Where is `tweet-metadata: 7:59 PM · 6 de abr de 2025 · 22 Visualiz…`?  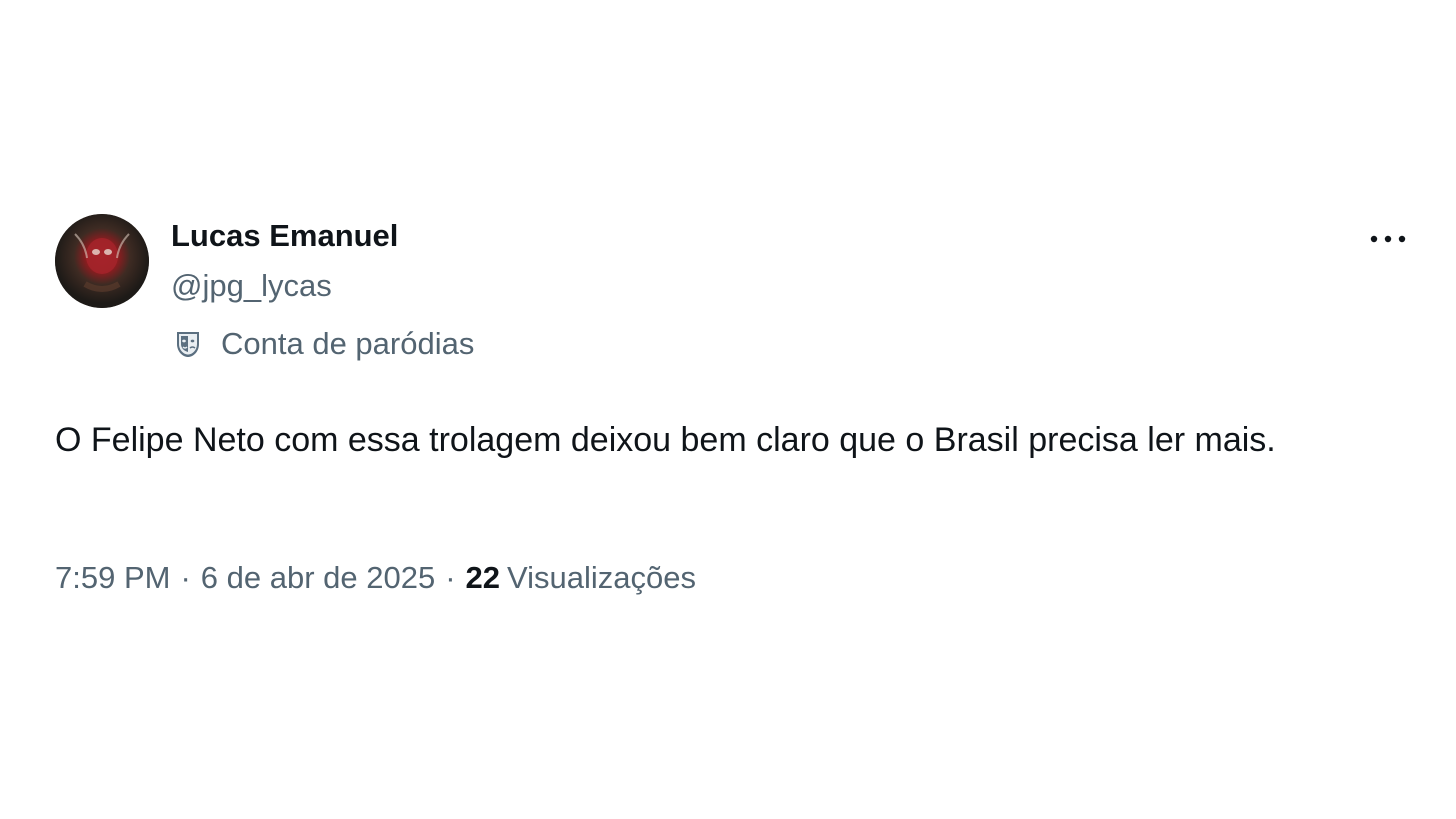
tweet-metadata: 7:59 PM · 6 de abr de 2025 · 22 Visualiz… is located at coordinates (375, 578).